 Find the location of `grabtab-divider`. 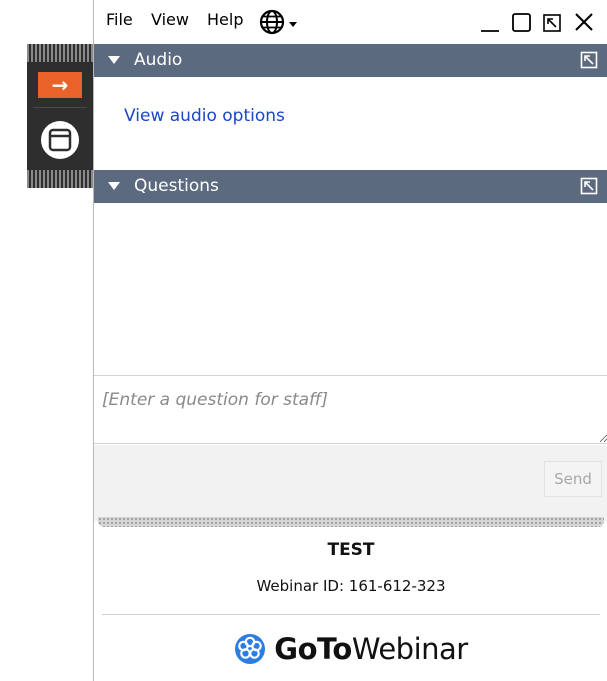

grabtab-divider is located at coordinates (60, 107).